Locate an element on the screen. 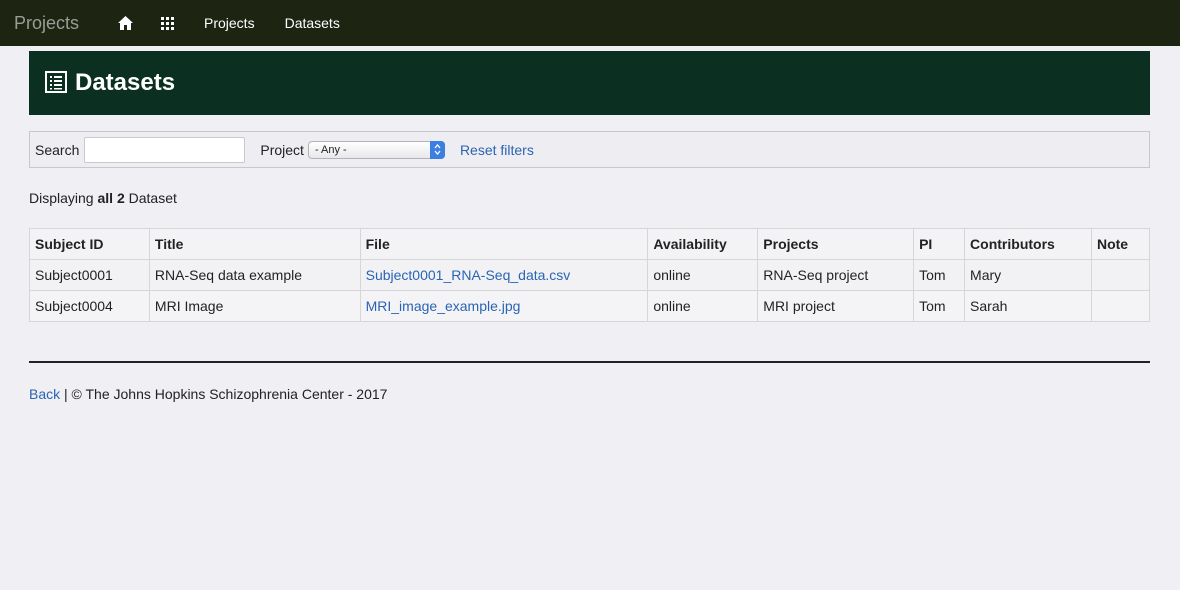 This screenshot has width=1180, height=590. table-cell: RNA-Seq data example is located at coordinates (254, 275).